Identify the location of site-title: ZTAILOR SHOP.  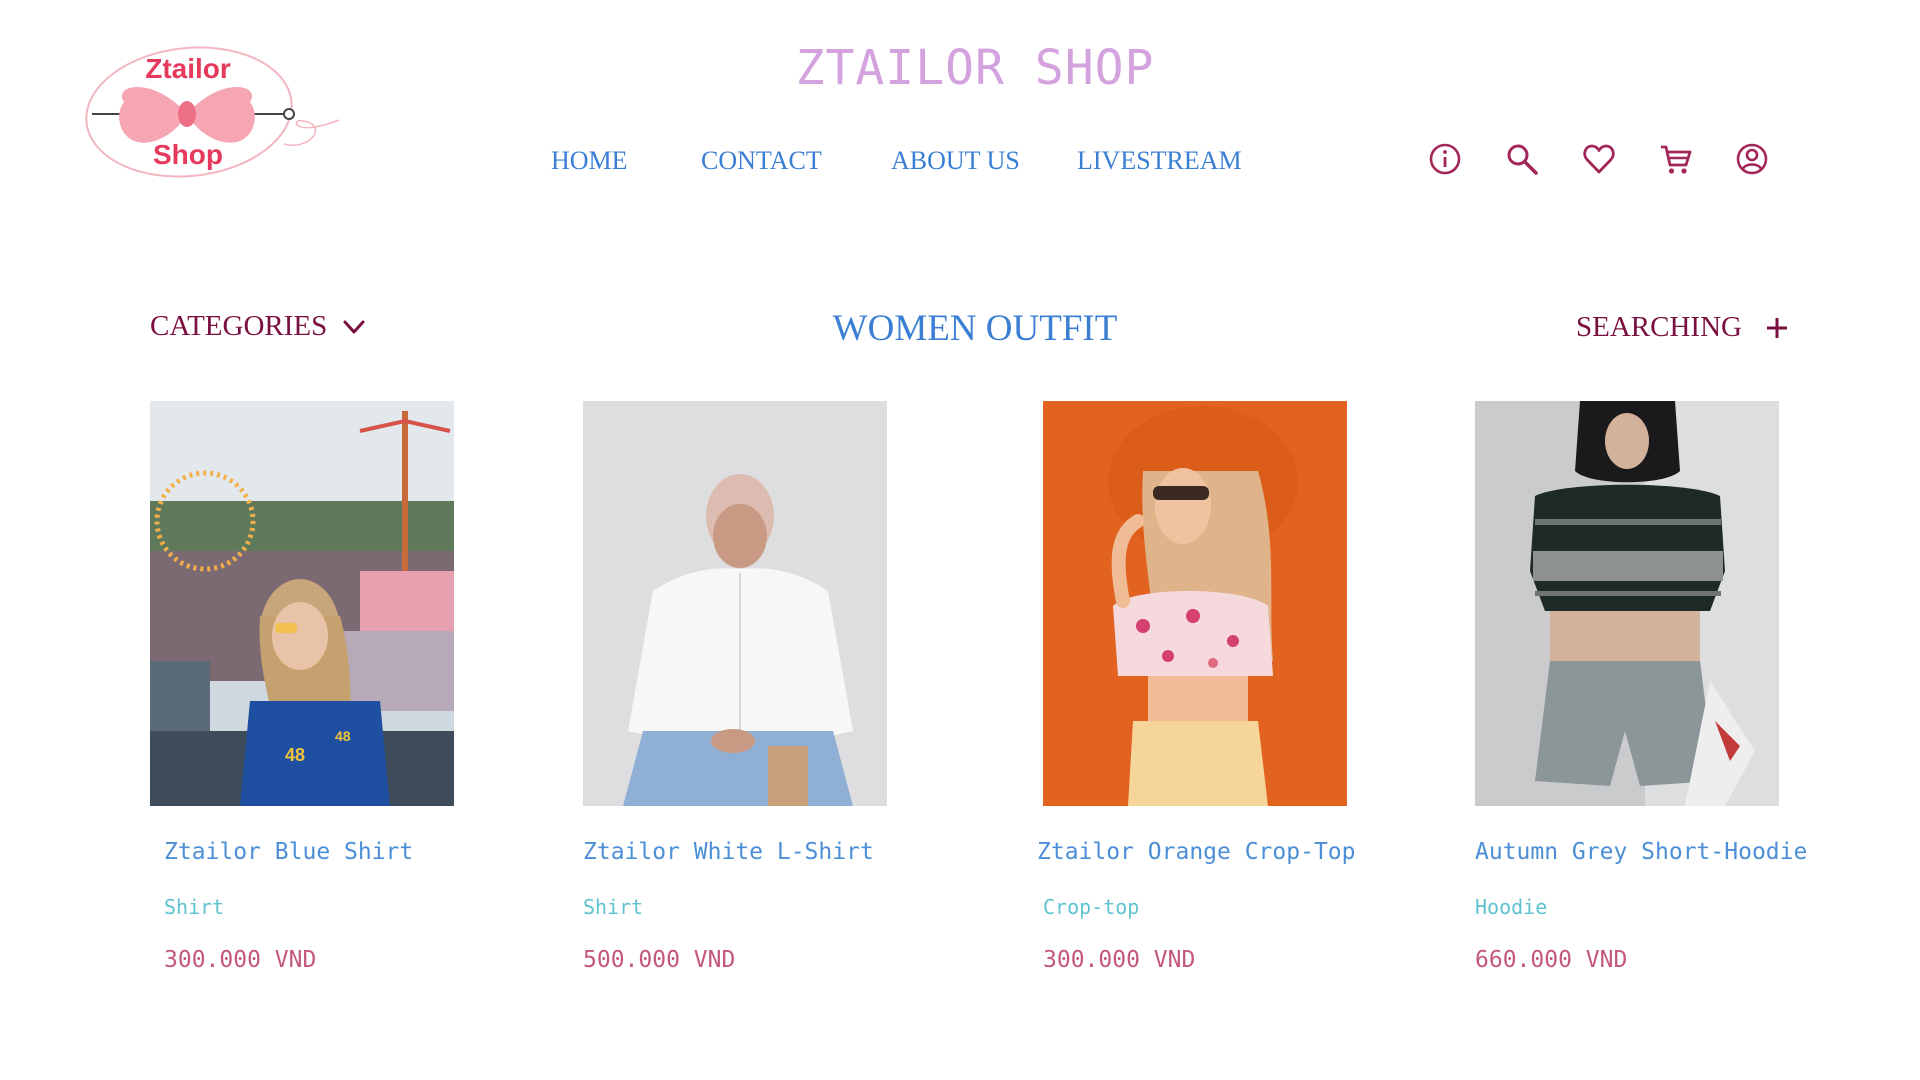
(975, 68).